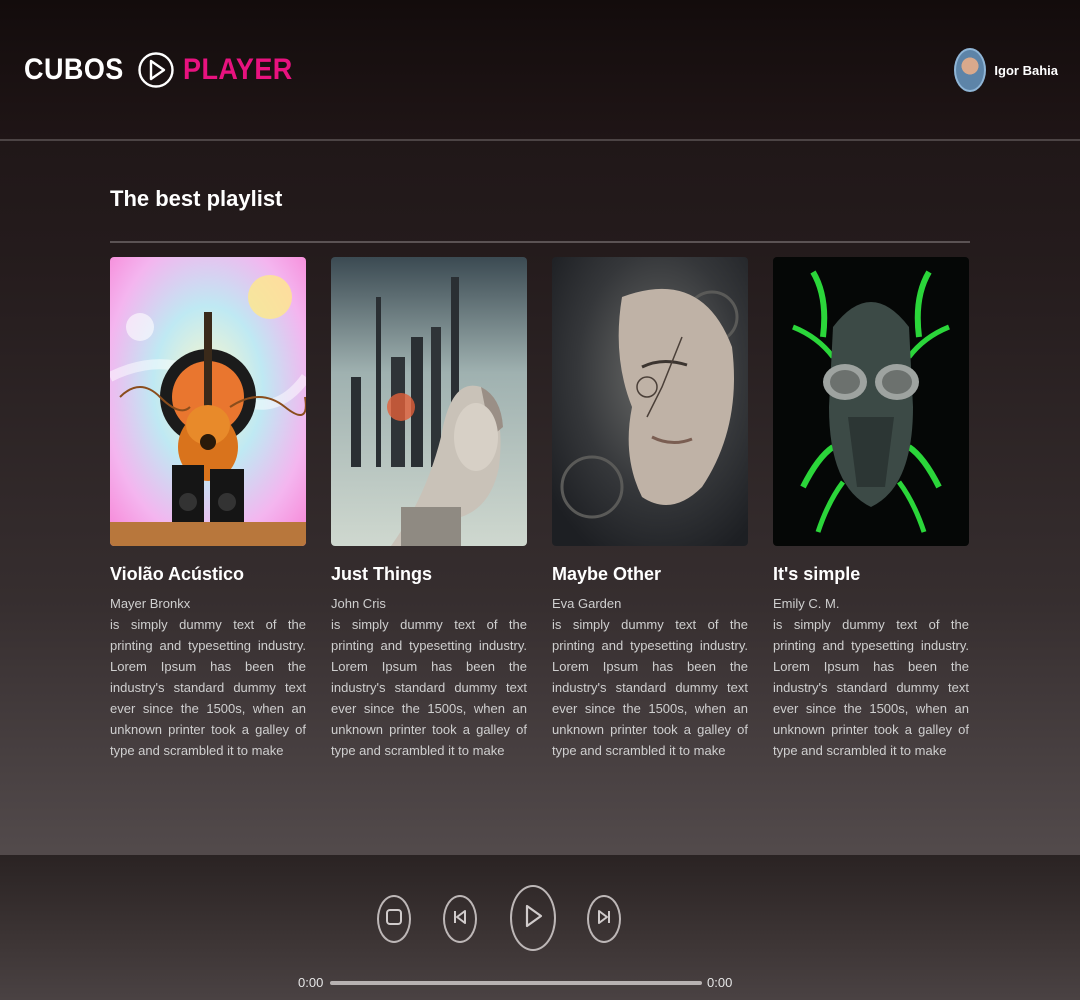  Describe the element at coordinates (196, 198) in the screenshot. I see `page-title: The best playlist` at that location.